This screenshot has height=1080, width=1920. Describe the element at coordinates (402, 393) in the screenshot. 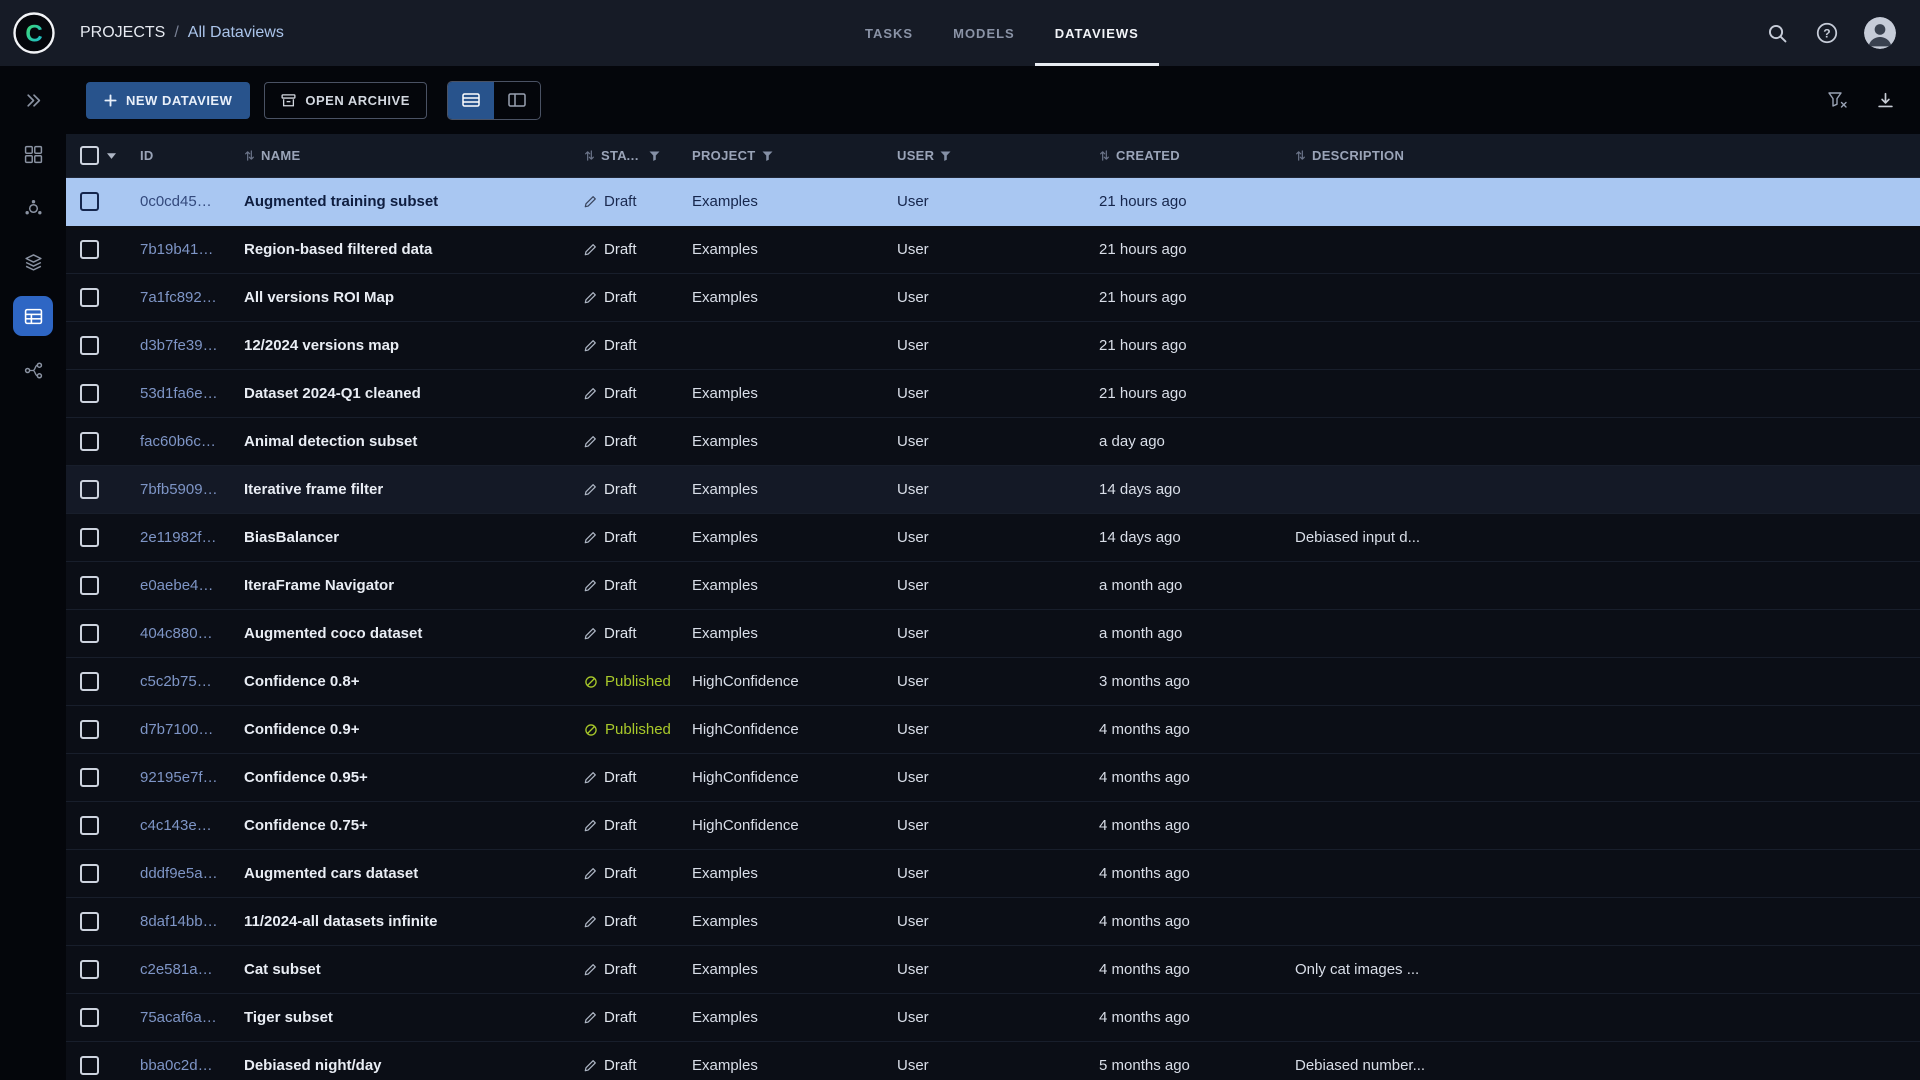

I see `row-name: Dataset 2024-Q1 cleaned` at that location.